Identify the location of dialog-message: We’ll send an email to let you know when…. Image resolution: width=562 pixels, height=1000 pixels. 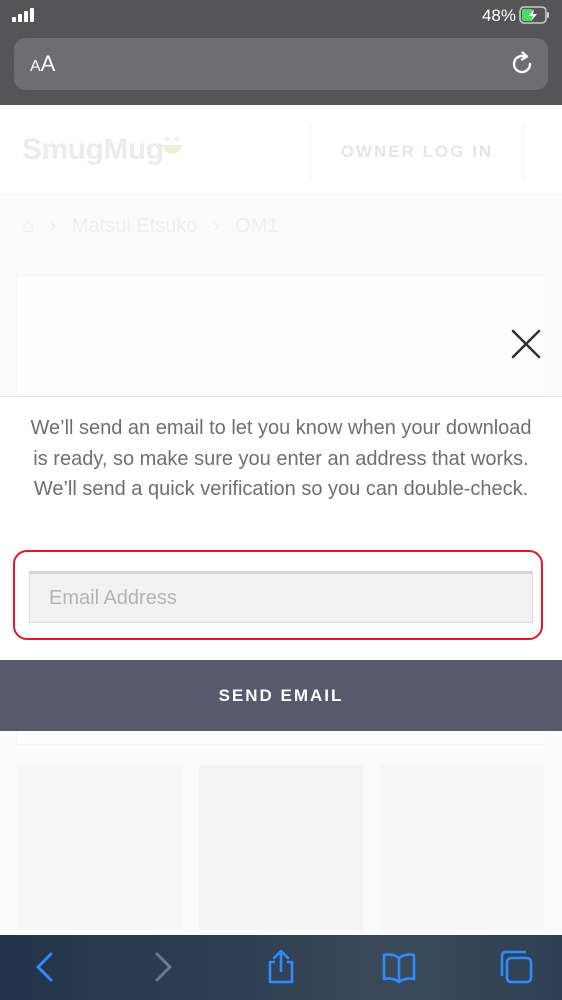
(281, 458).